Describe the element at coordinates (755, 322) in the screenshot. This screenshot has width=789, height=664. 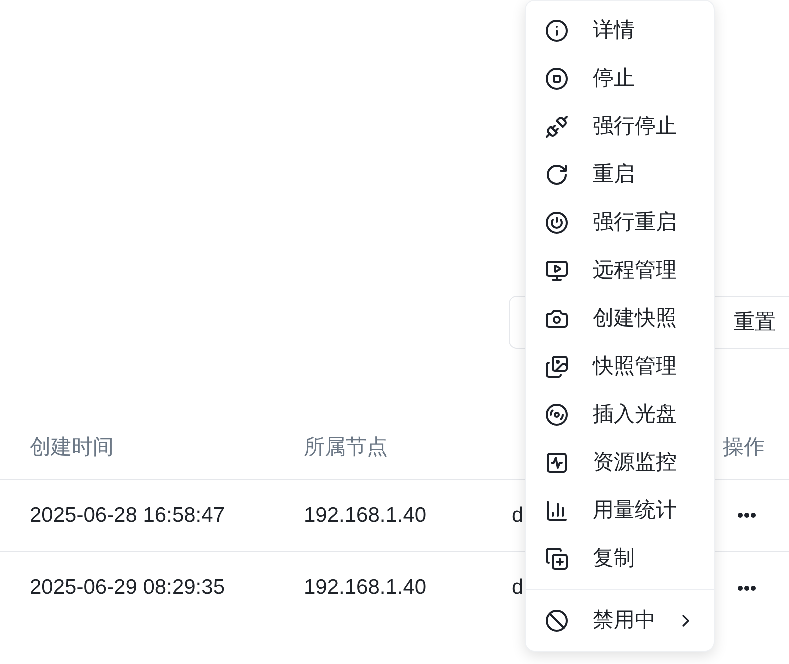
I see `reset-button: 重置` at that location.